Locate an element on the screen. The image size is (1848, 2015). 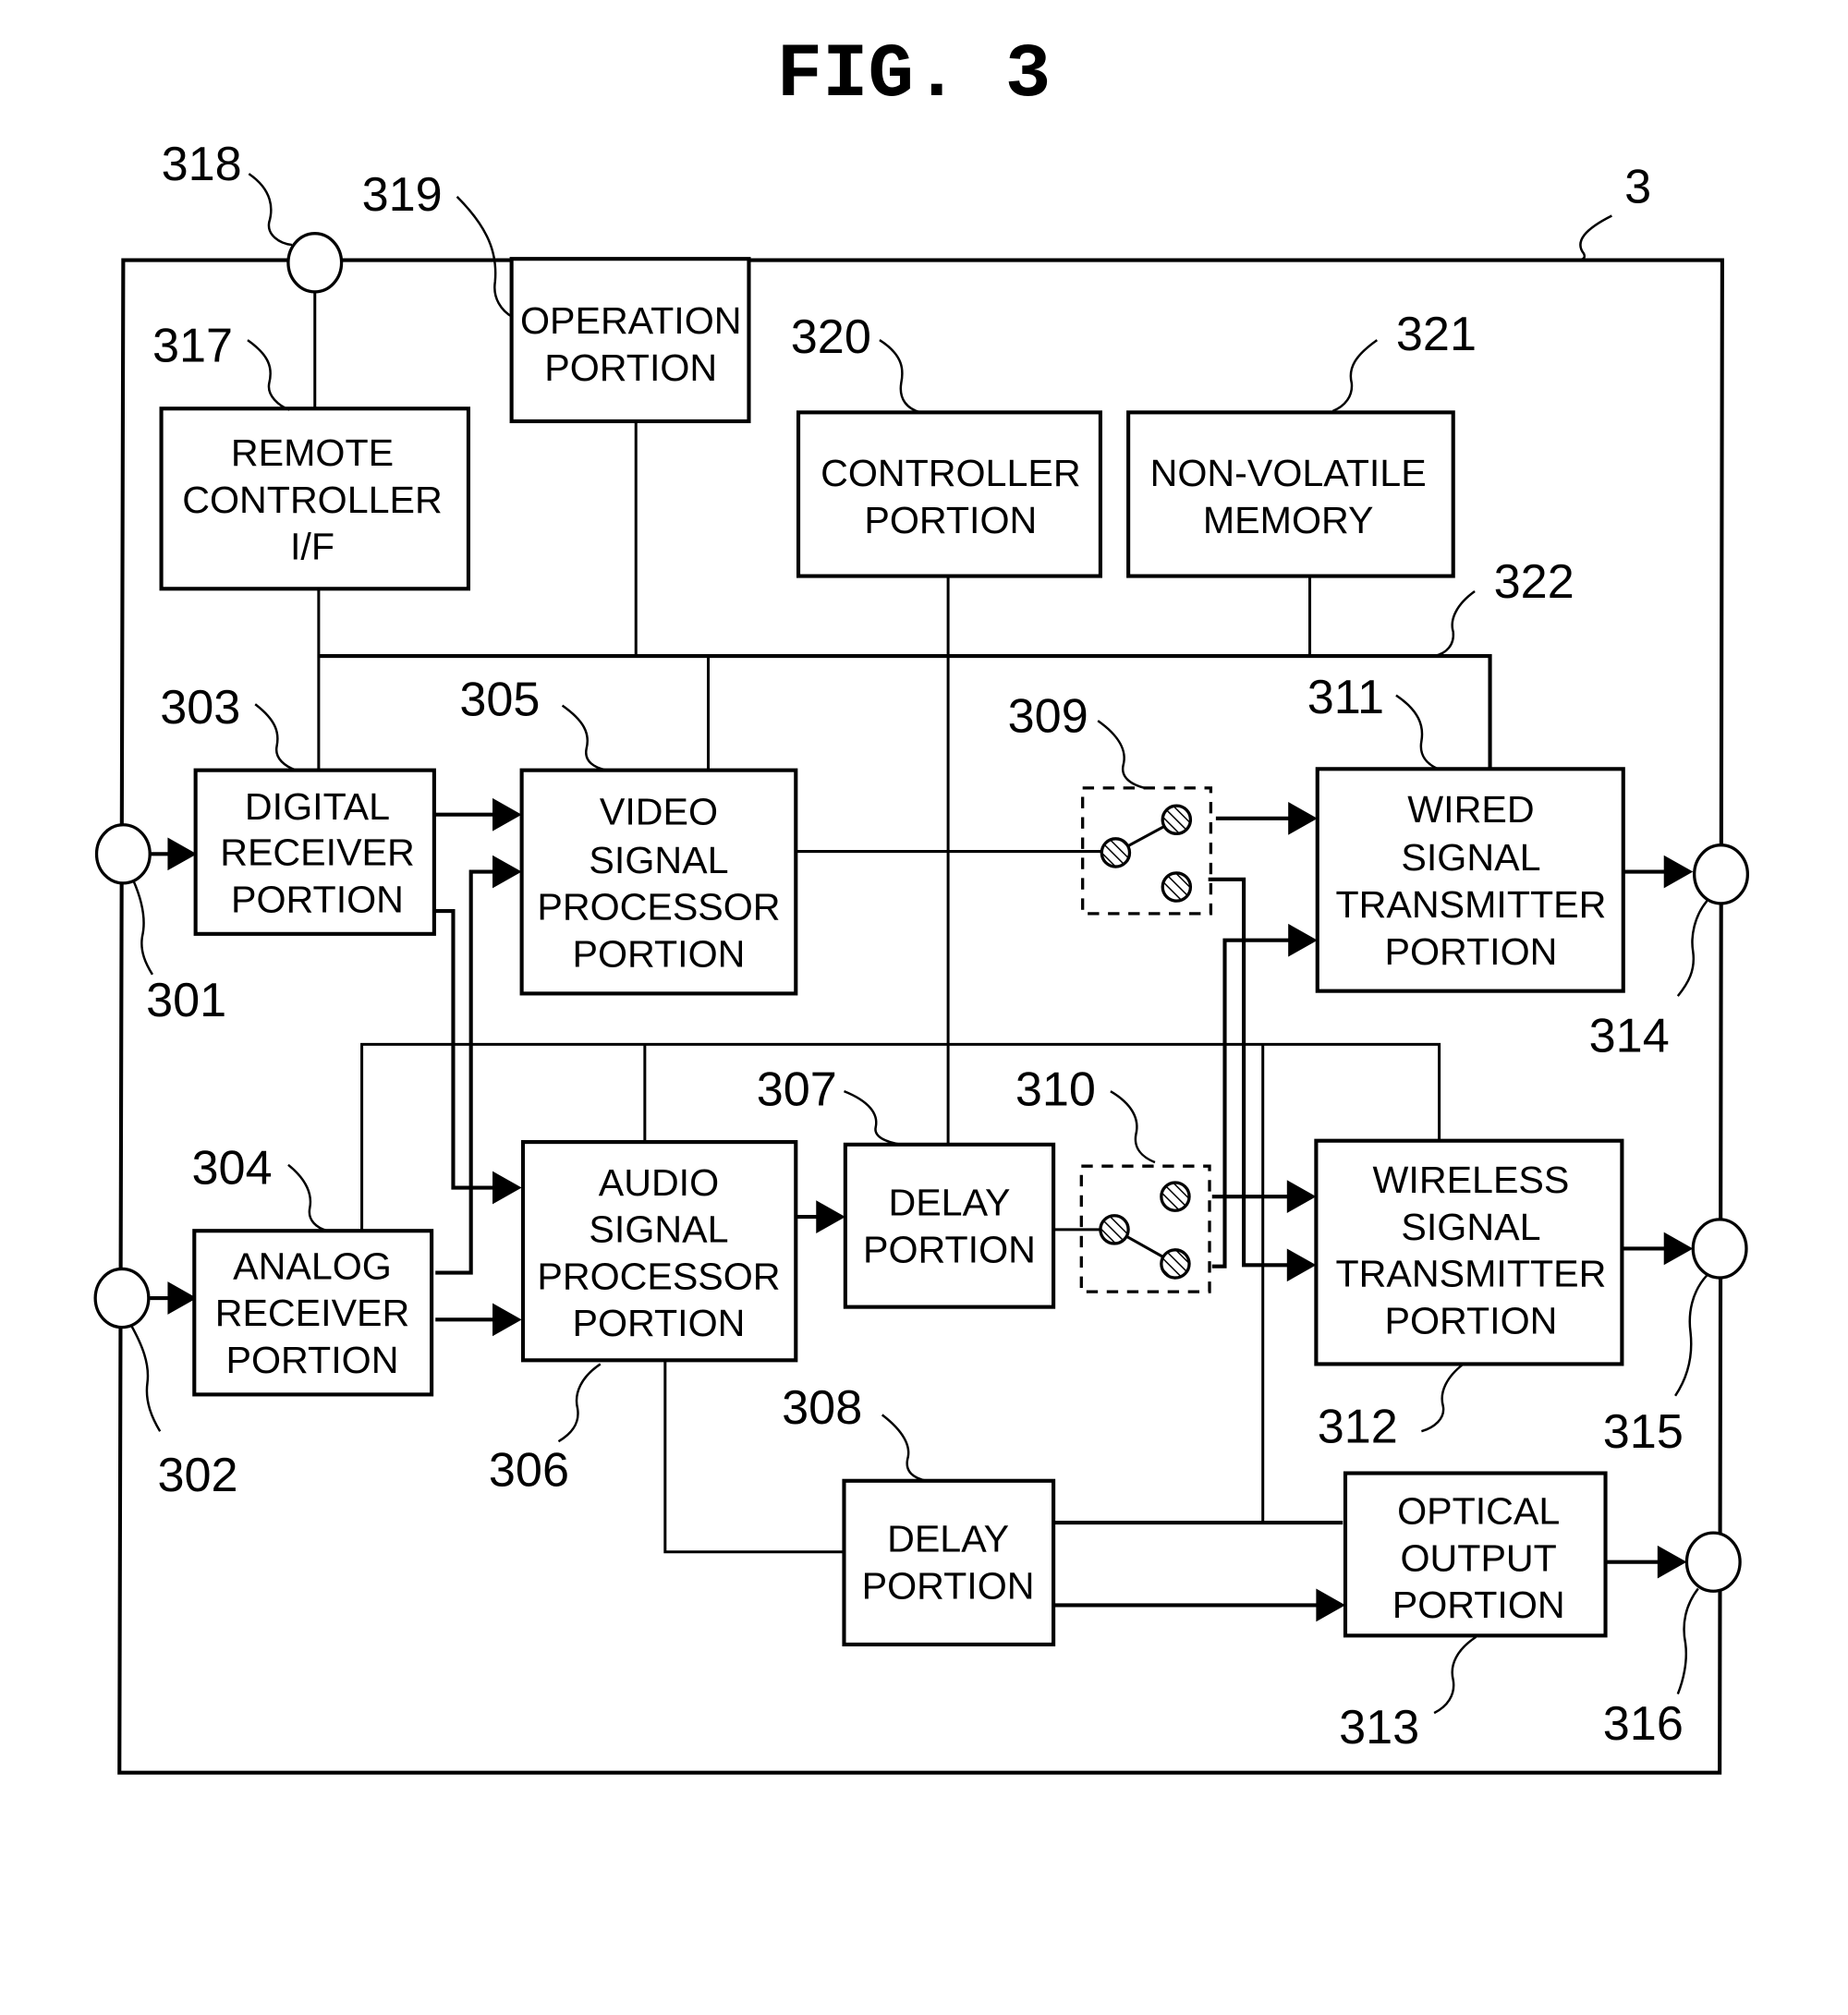
ref-319: 319 is located at coordinates (403, 195).